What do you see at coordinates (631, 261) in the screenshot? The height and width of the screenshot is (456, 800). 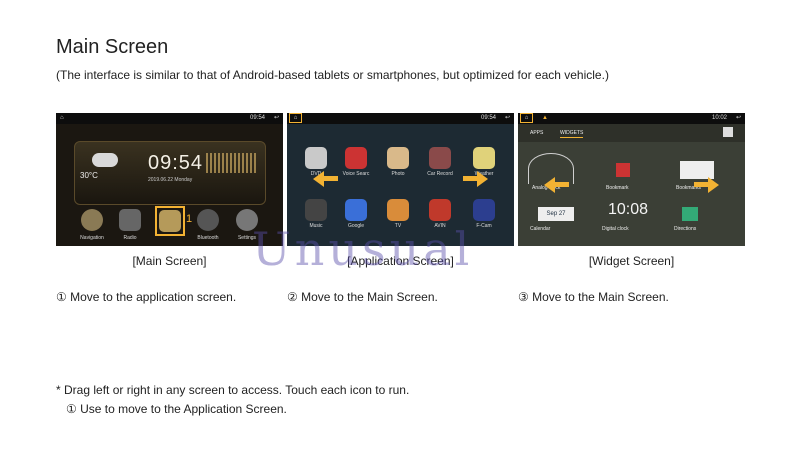 I see `caption-widget-screen: [Widget Screen]` at bounding box center [631, 261].